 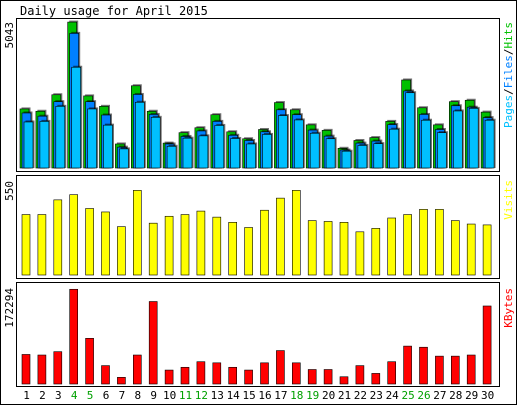 I want to click on legend-part: Pages, so click(x=508, y=111).